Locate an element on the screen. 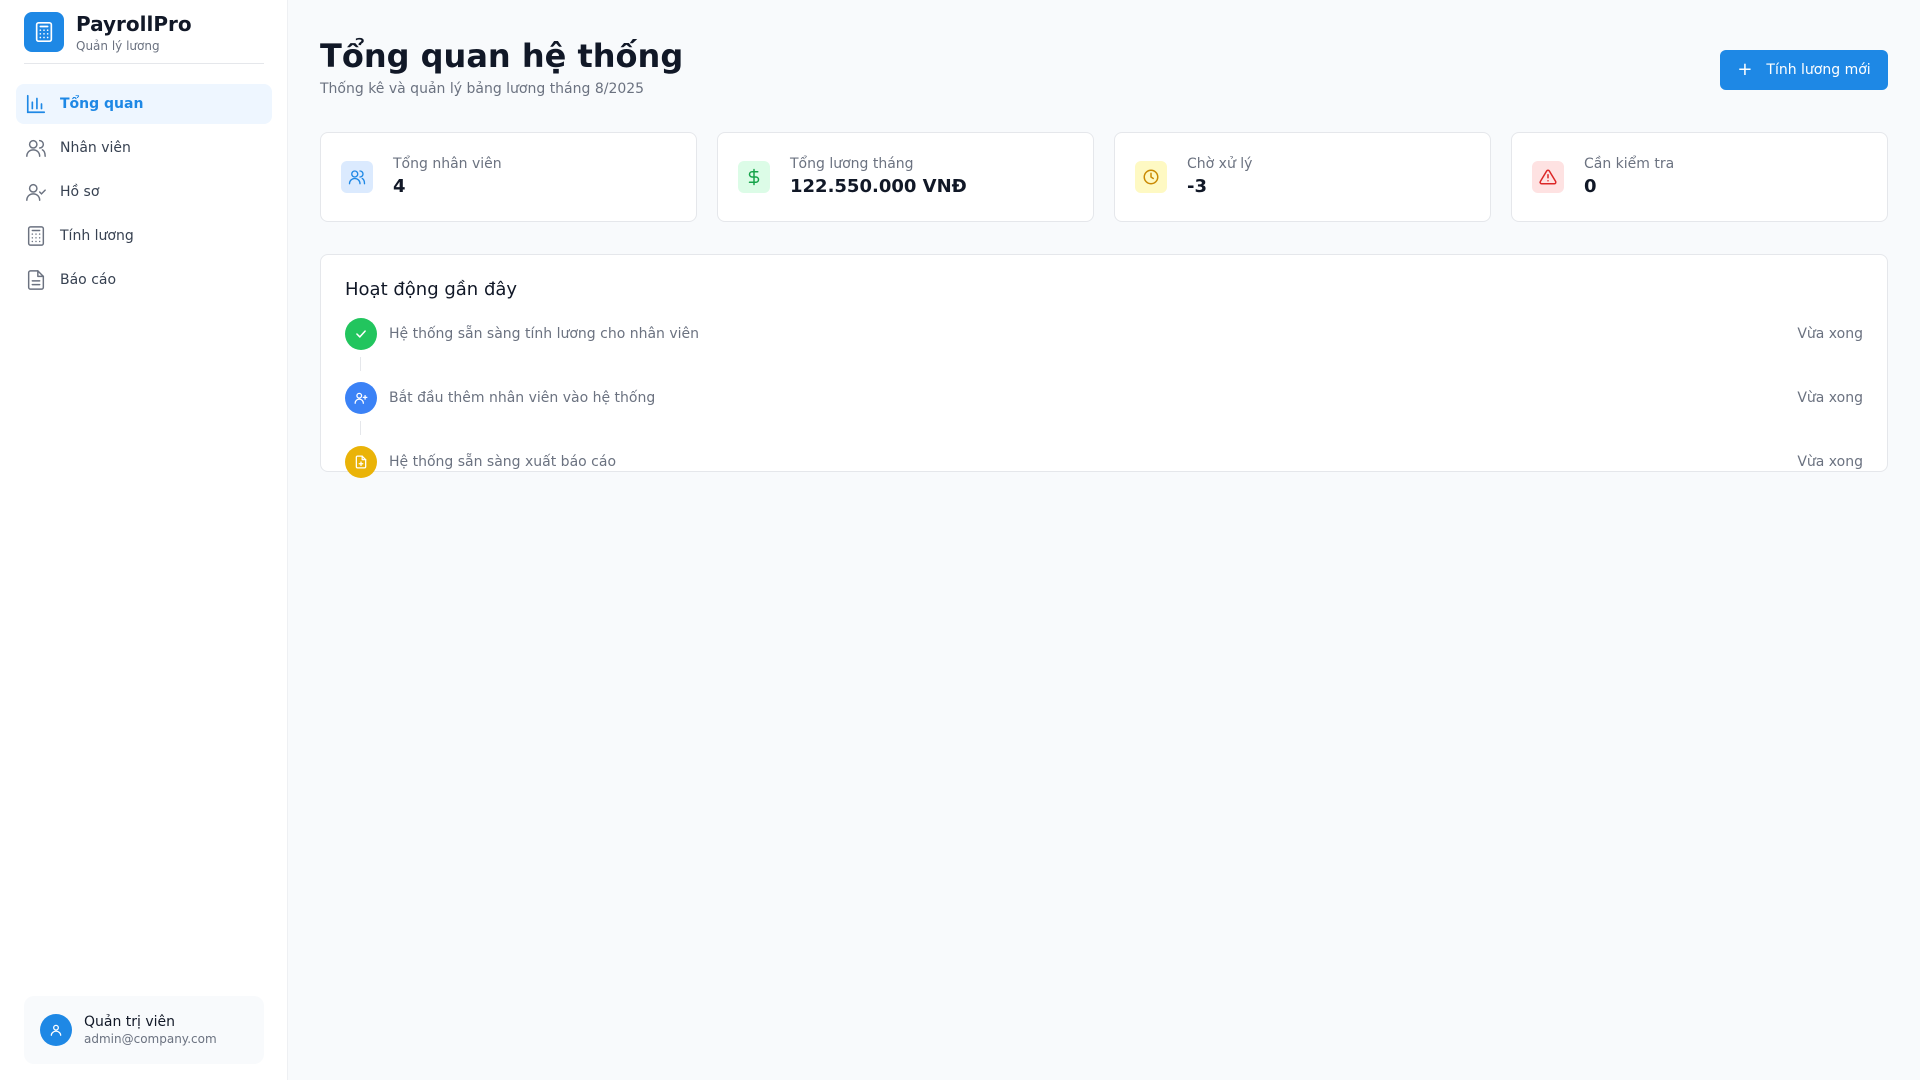  stat-label: Cần kiểm tra is located at coordinates (1629, 164).